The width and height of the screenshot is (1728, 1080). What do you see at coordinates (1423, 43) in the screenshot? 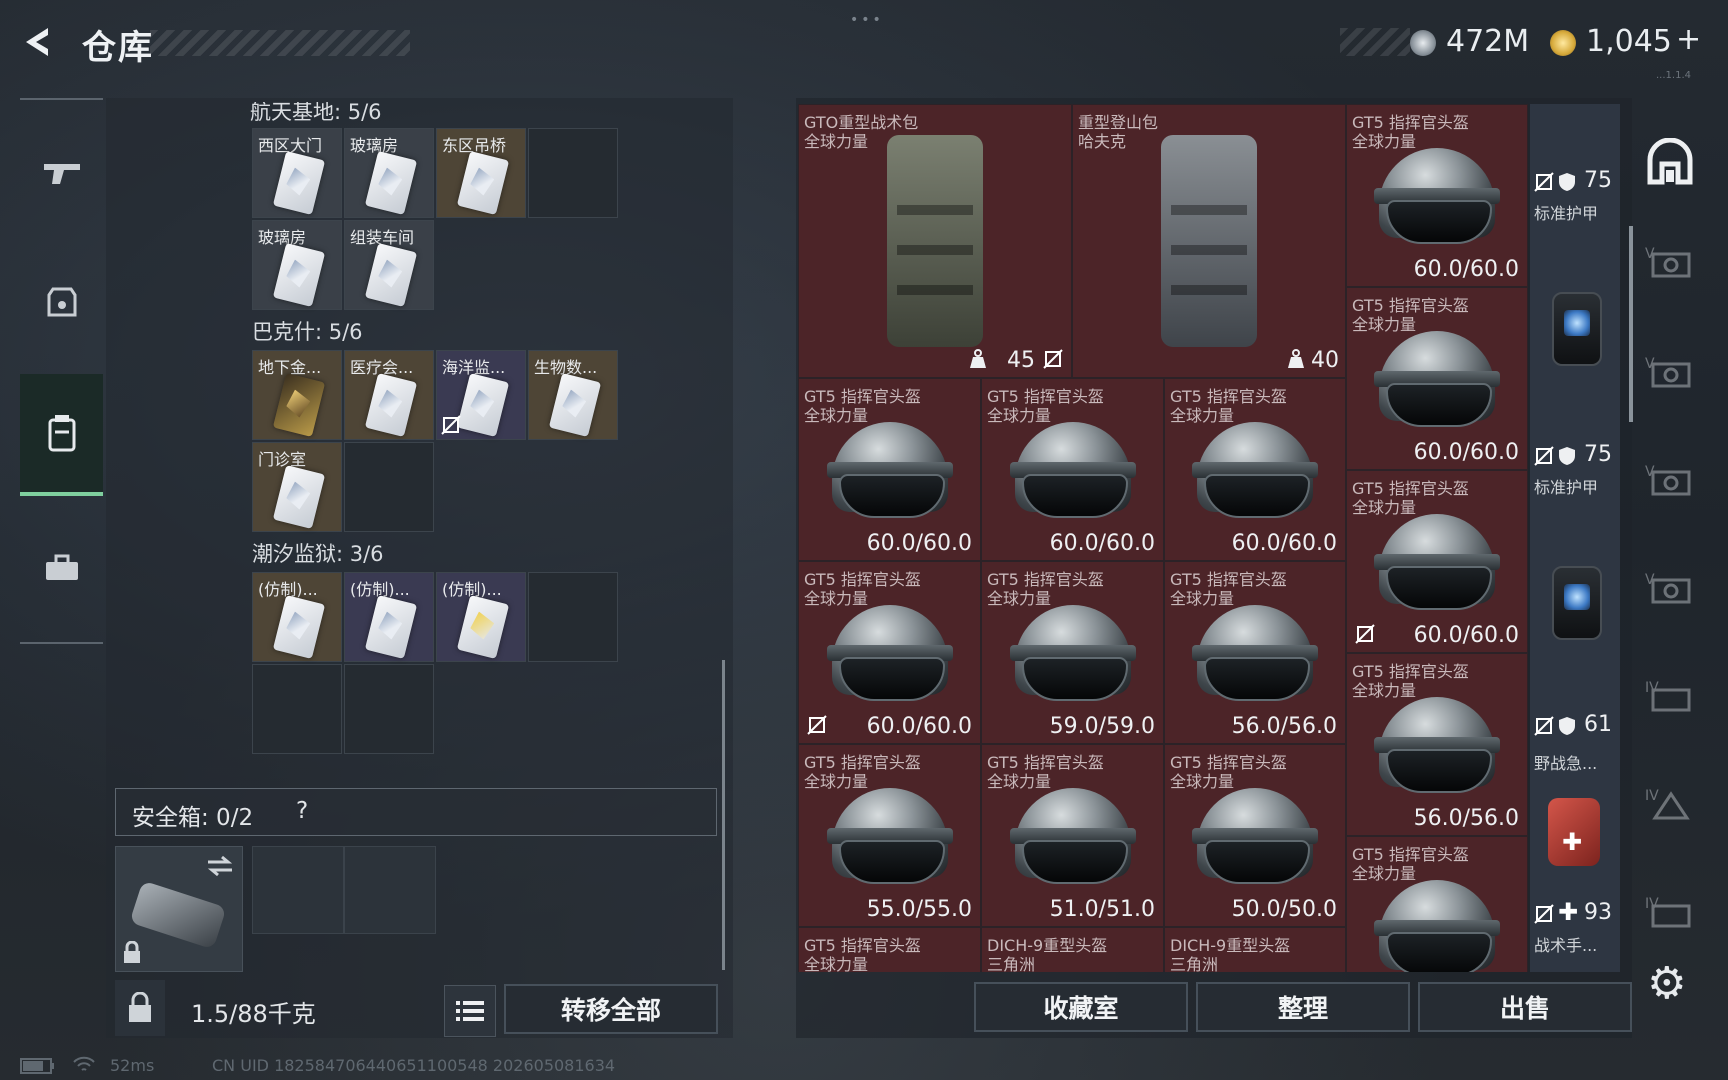
I see `coin-silver-icon` at bounding box center [1423, 43].